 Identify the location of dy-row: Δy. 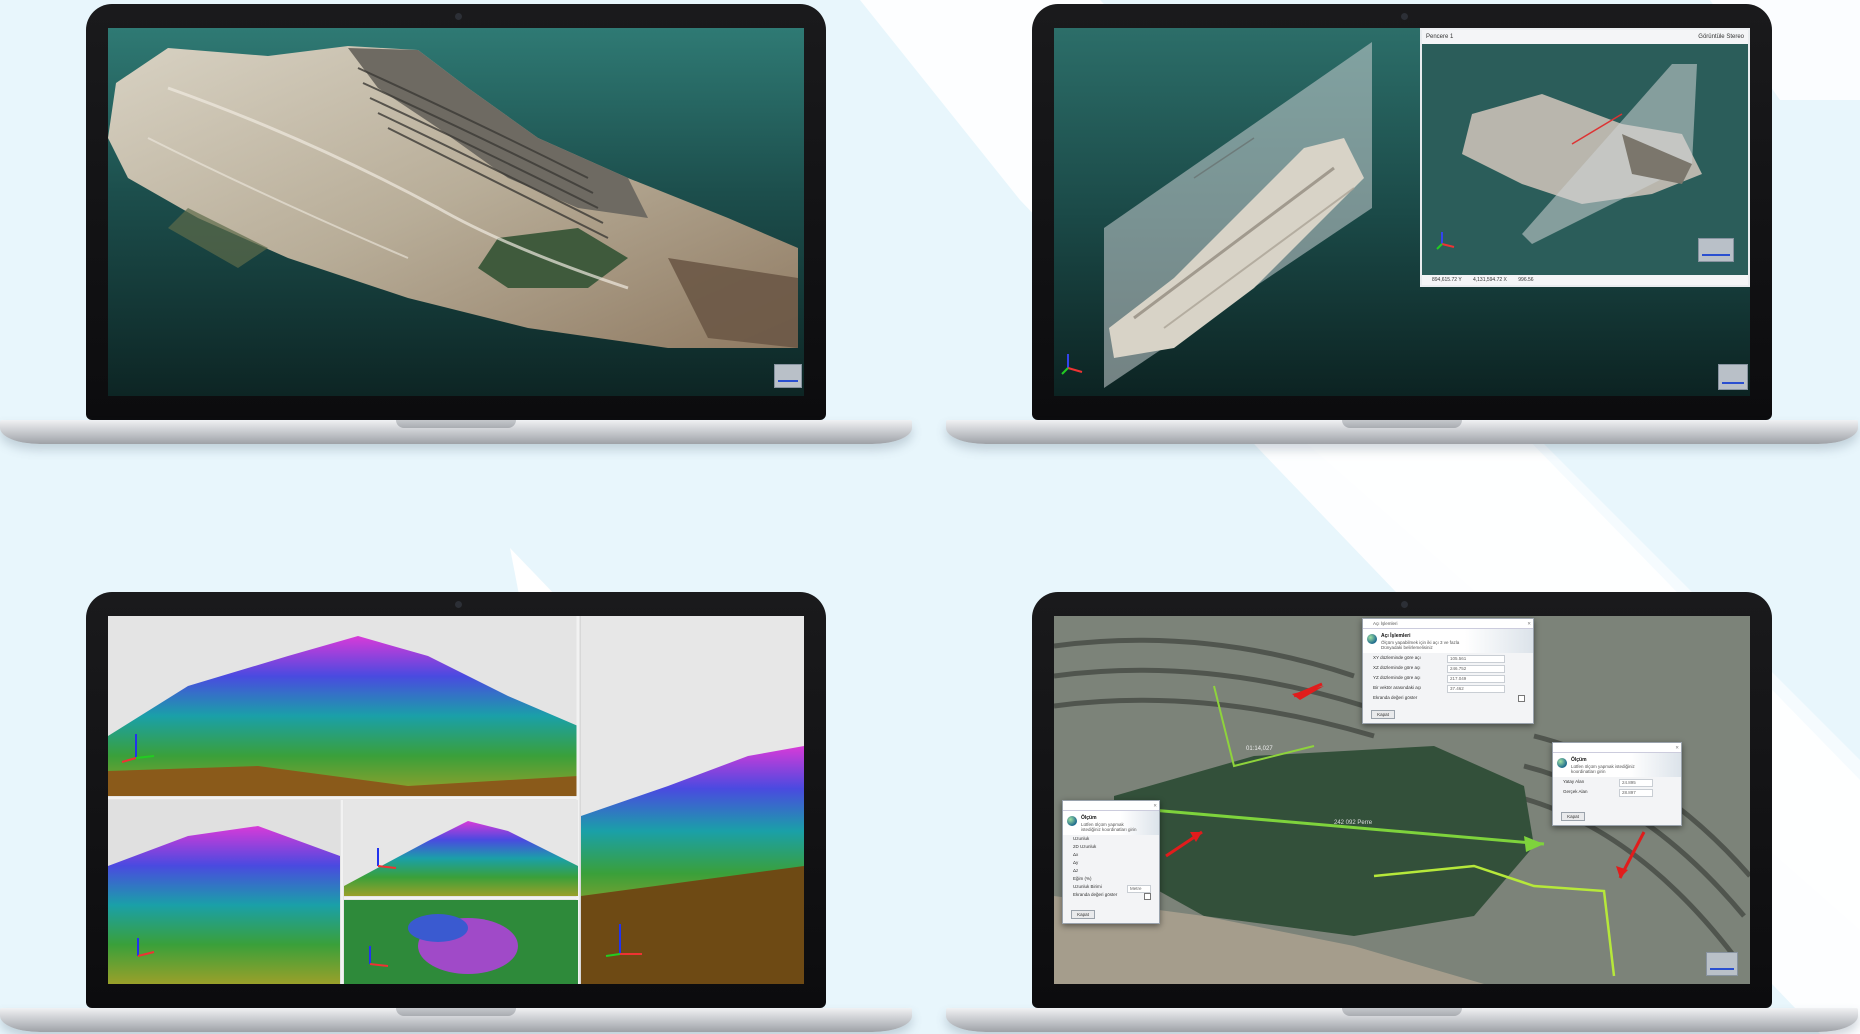
(1076, 862).